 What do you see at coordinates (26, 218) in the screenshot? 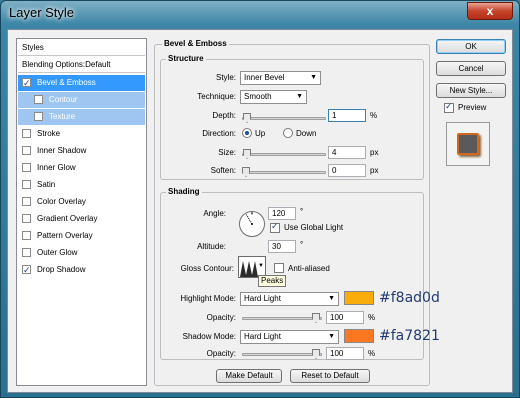
I see `gradient-overlay-checkbox` at bounding box center [26, 218].